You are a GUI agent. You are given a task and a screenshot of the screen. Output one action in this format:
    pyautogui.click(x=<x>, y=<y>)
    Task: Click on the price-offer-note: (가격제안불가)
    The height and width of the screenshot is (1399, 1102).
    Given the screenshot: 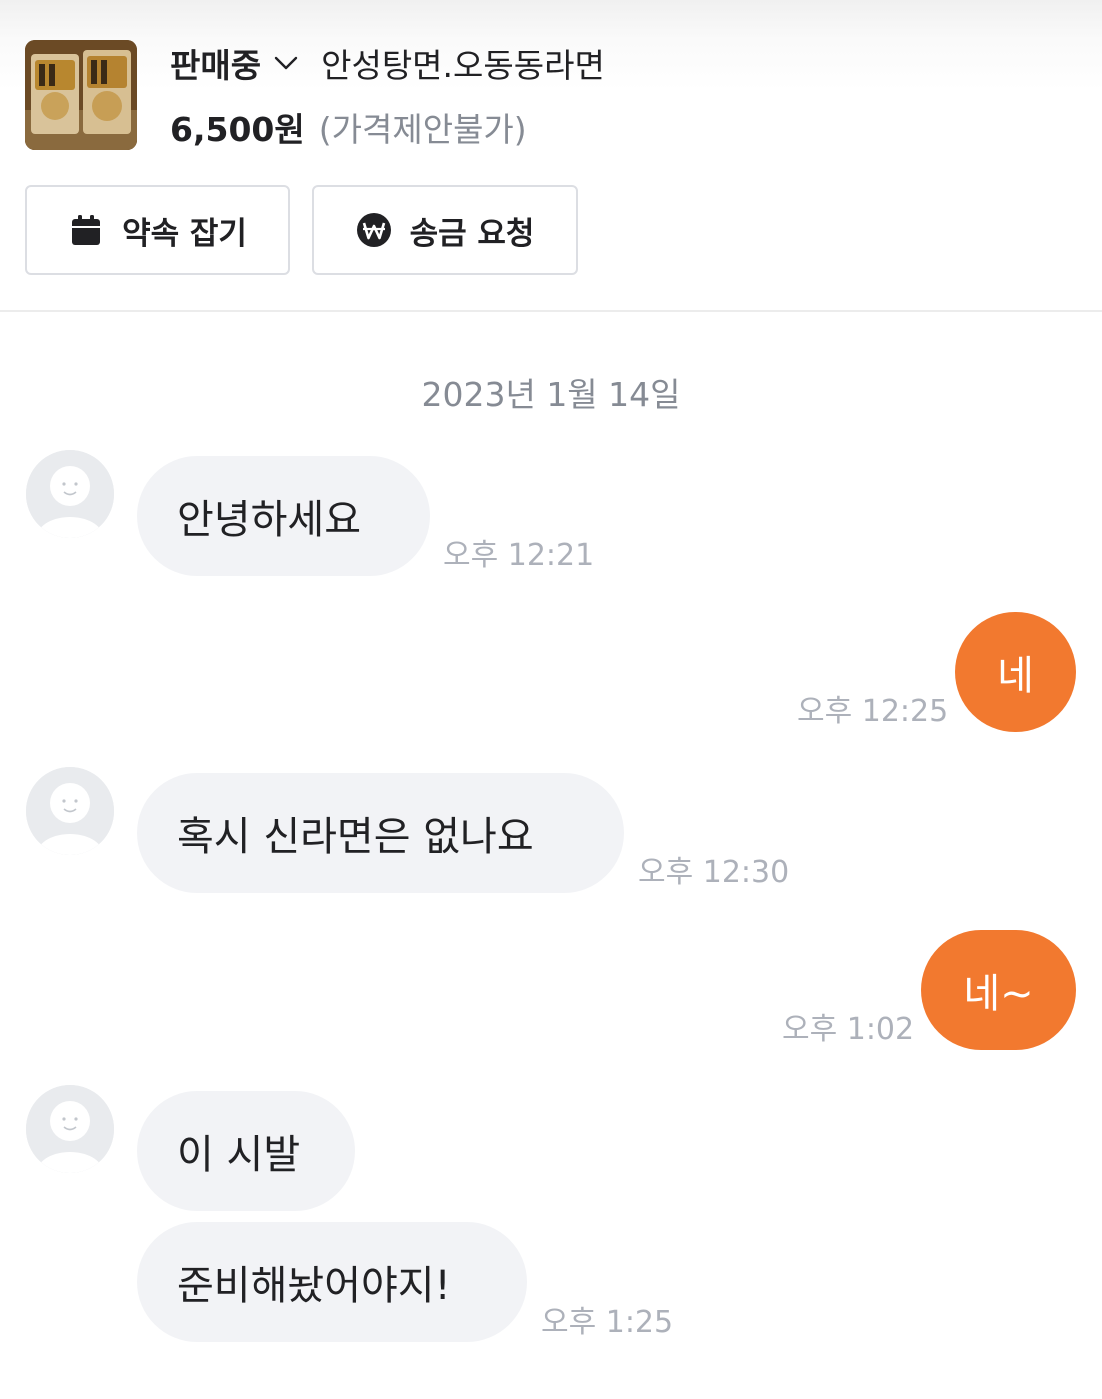 What is the action you would take?
    pyautogui.click(x=422, y=129)
    